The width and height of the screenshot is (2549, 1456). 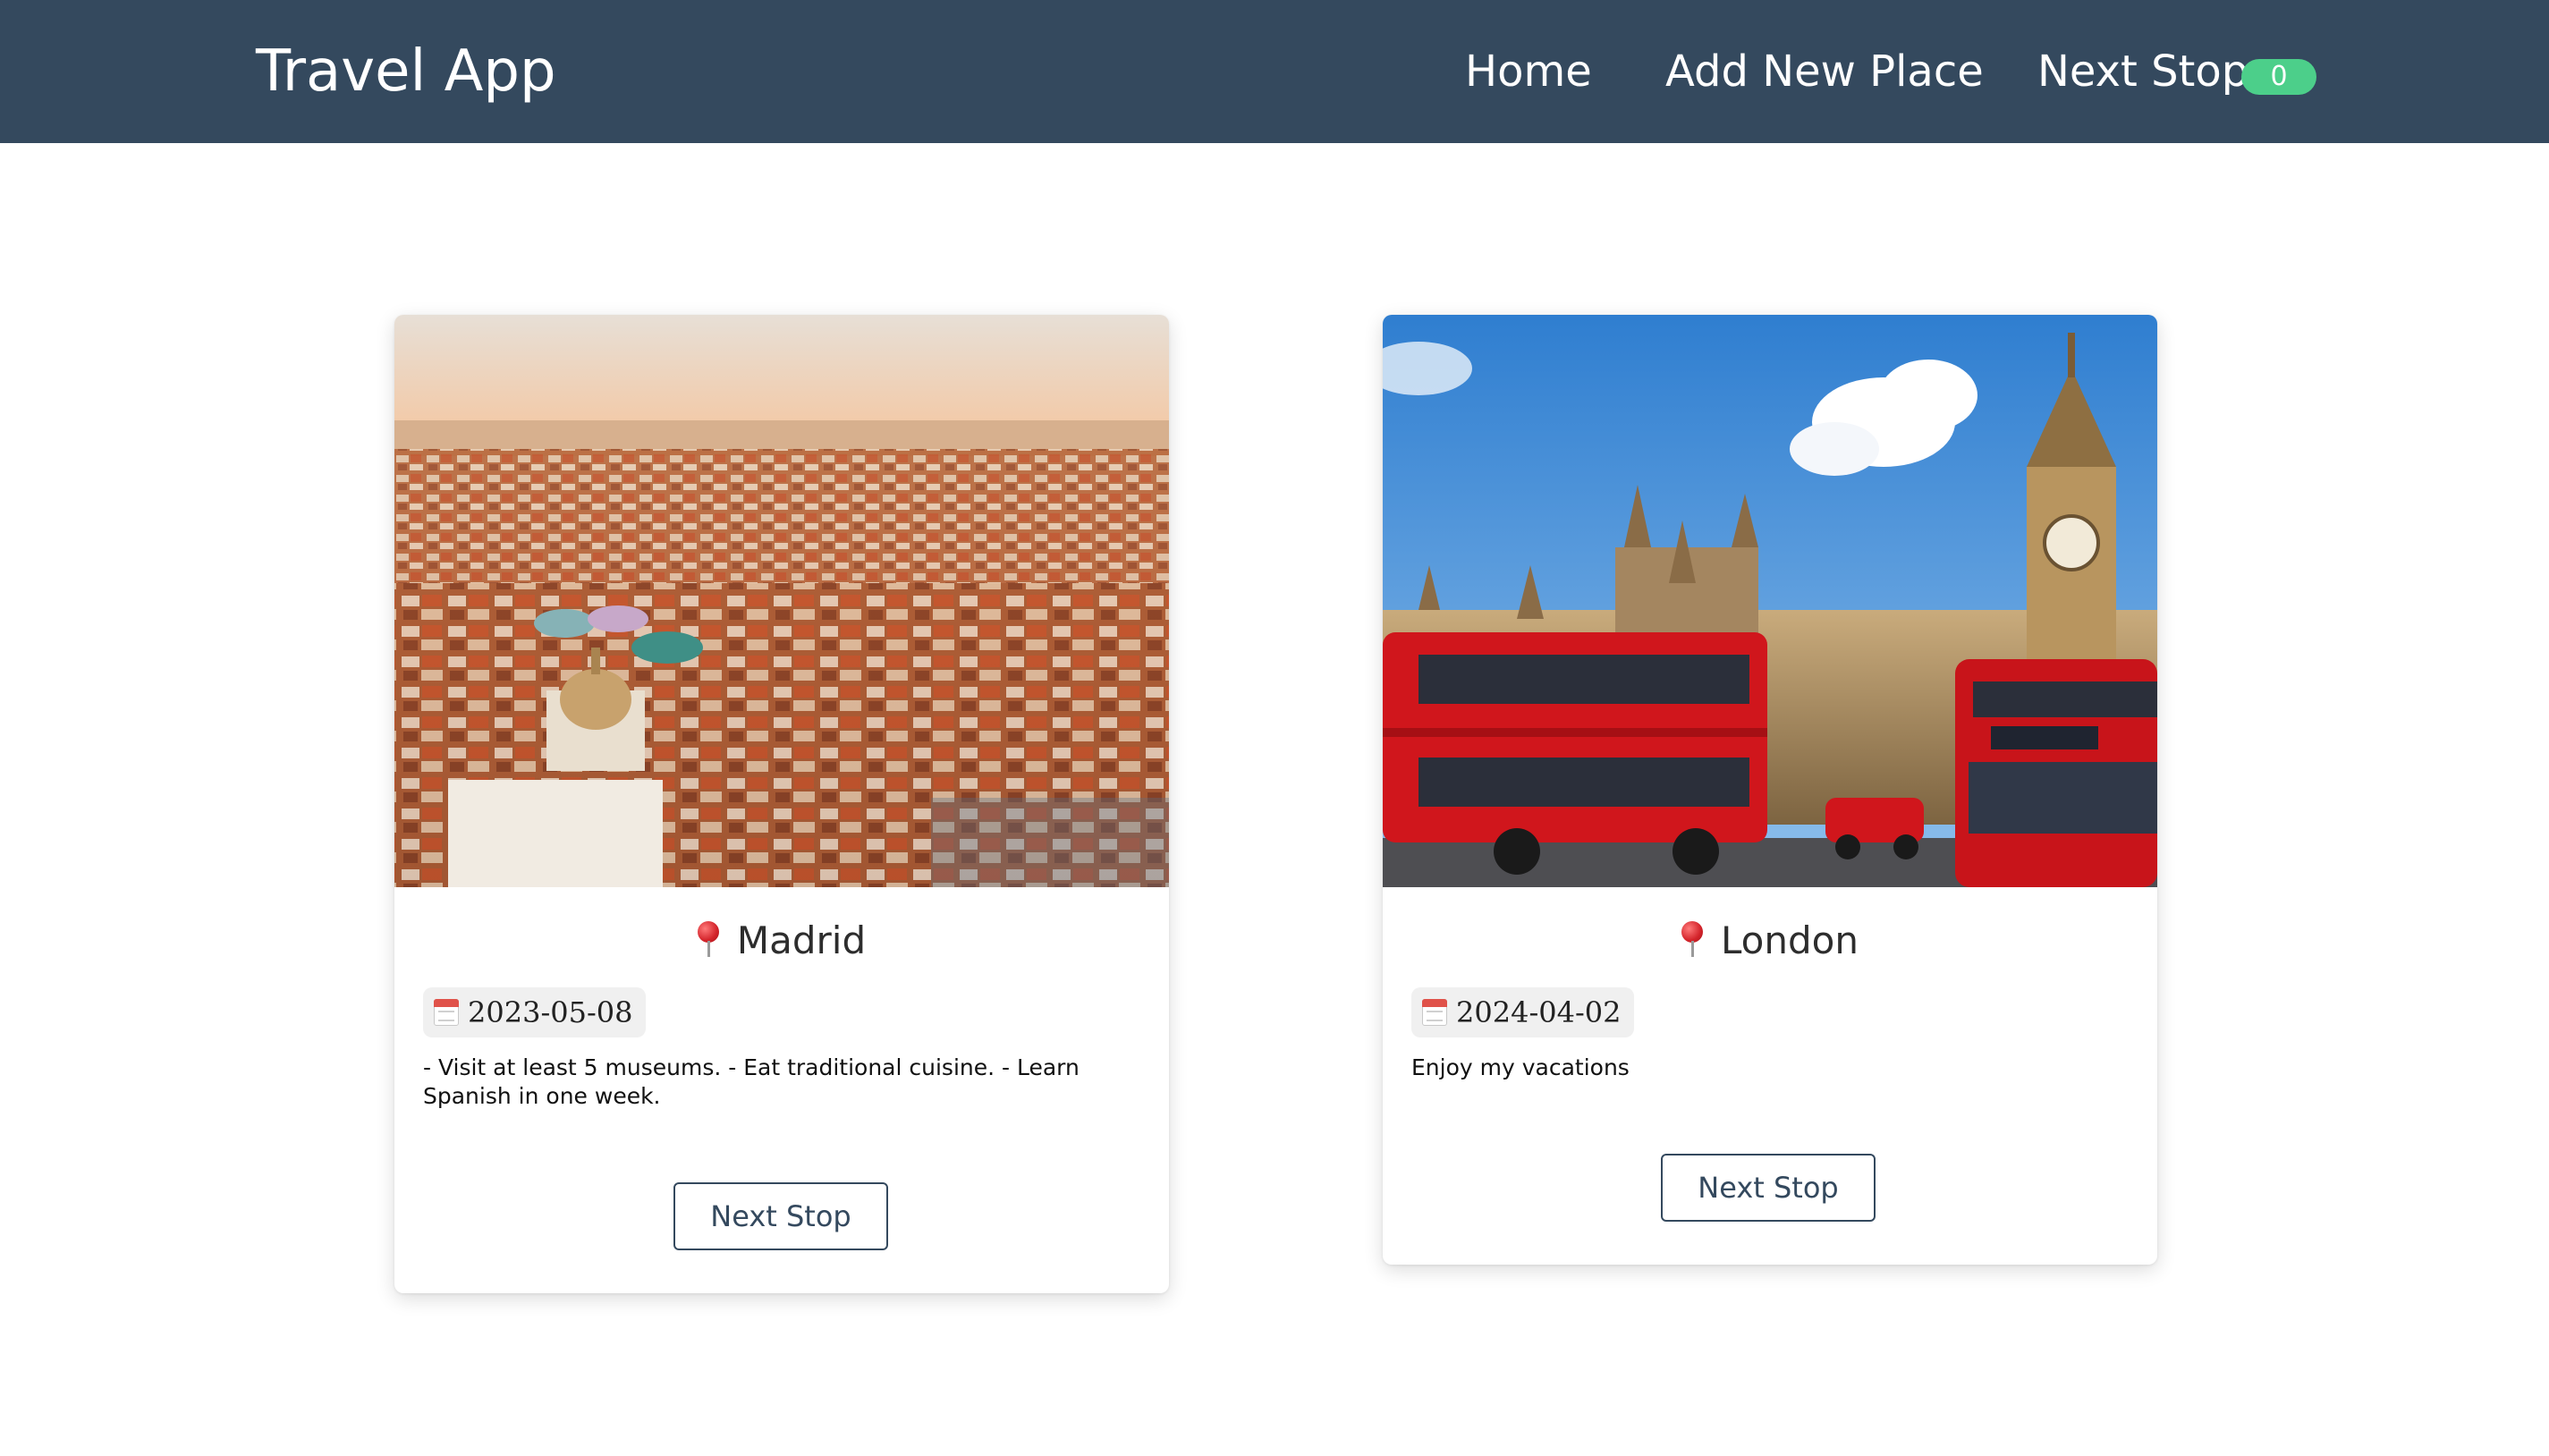 I want to click on nav-add-new-place-link: Add New Place, so click(x=1824, y=71).